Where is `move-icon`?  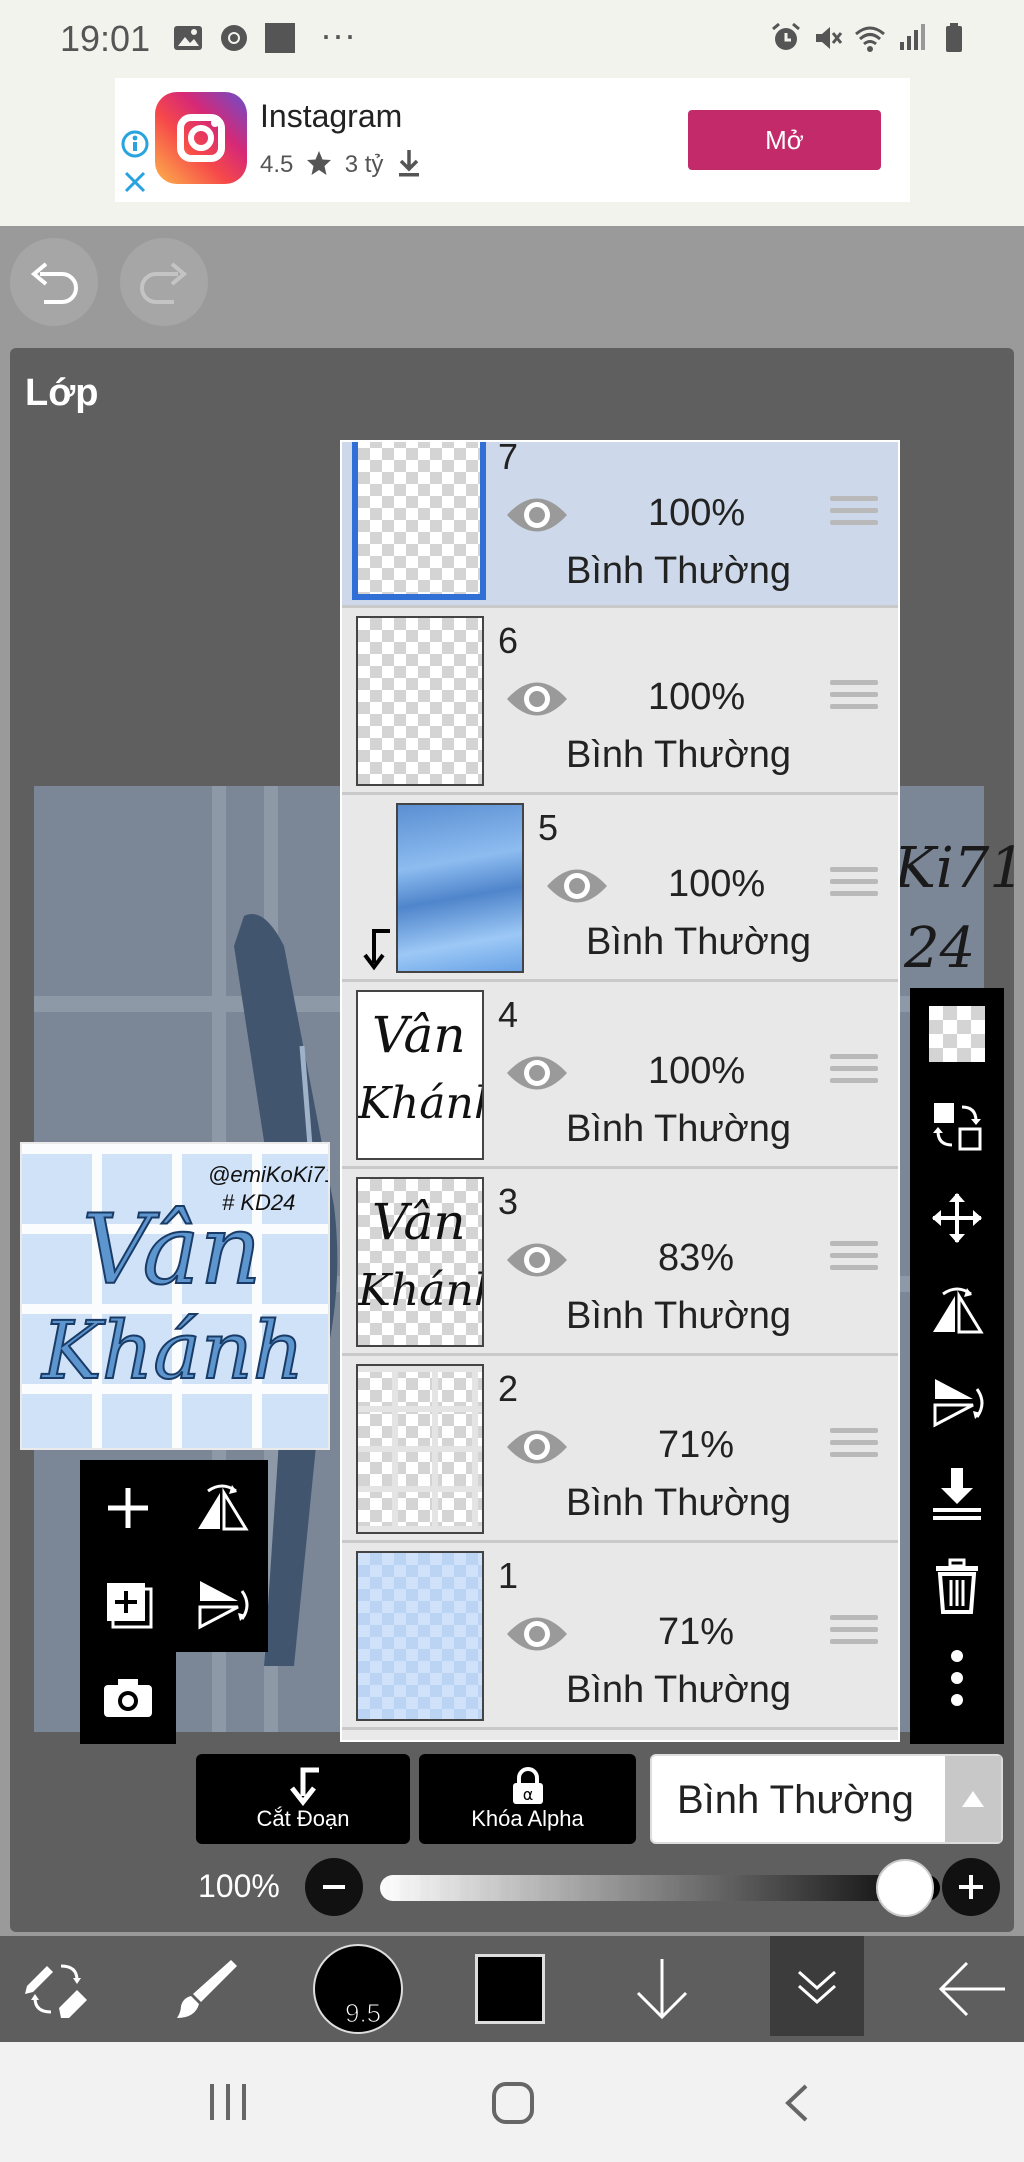
move-icon is located at coordinates (957, 1218).